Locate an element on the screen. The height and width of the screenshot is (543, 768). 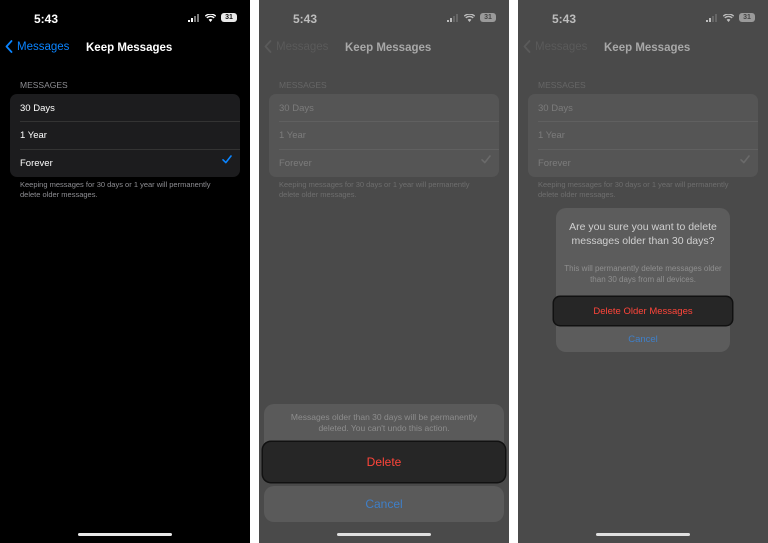
alert-cancel-button: Cancel is located at coordinates (643, 339).